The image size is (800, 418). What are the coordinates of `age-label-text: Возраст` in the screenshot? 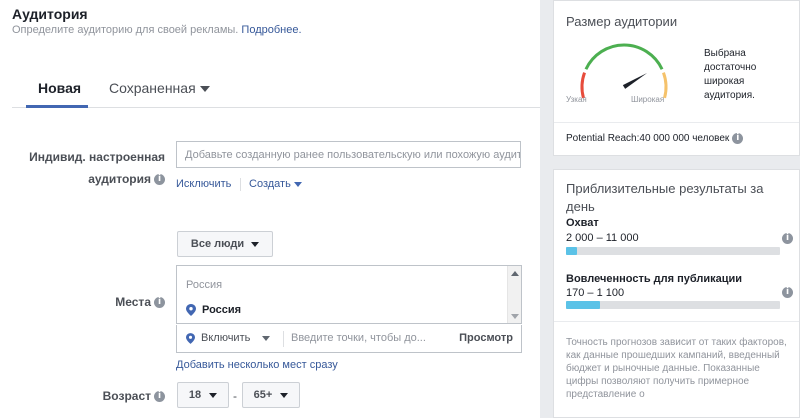 It's located at (126, 396).